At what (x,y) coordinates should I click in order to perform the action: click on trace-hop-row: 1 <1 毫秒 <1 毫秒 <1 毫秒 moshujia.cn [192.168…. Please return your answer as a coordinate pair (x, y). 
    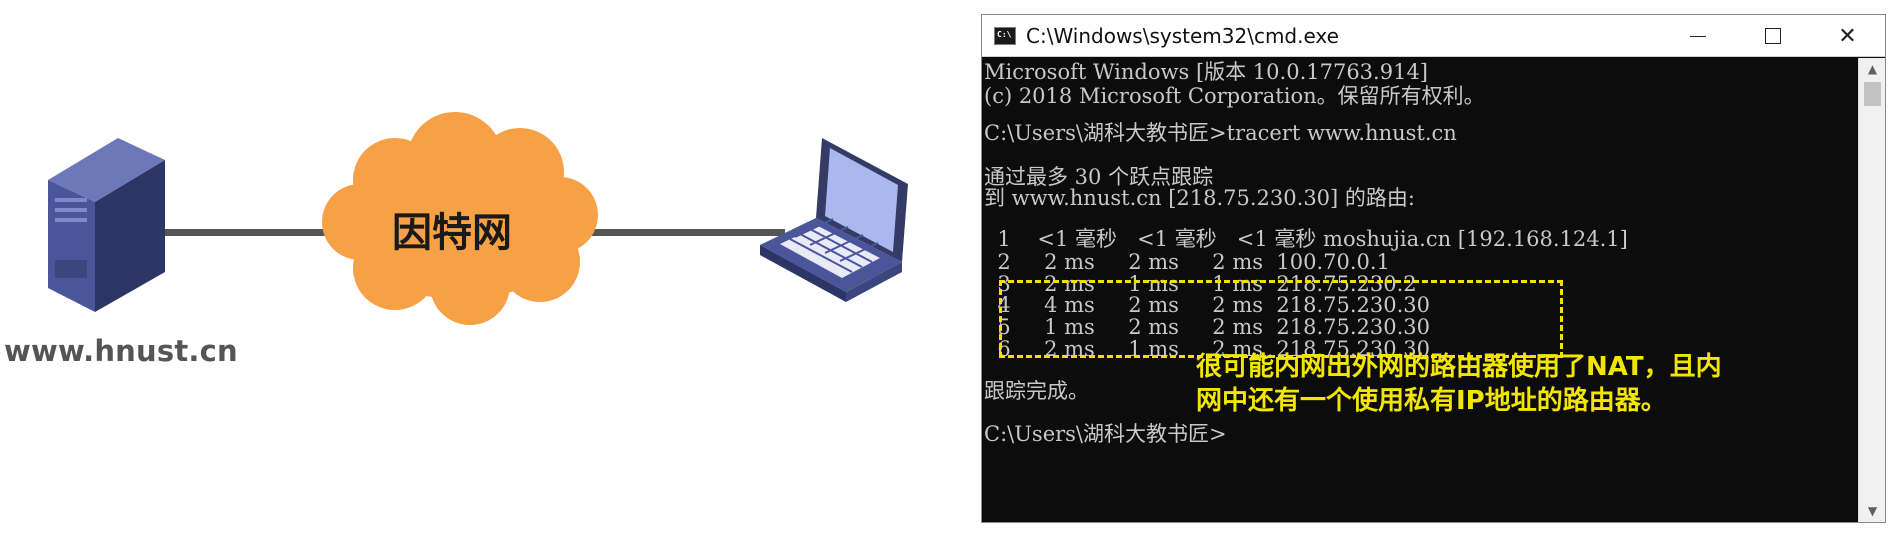
    Looking at the image, I should click on (1306, 239).